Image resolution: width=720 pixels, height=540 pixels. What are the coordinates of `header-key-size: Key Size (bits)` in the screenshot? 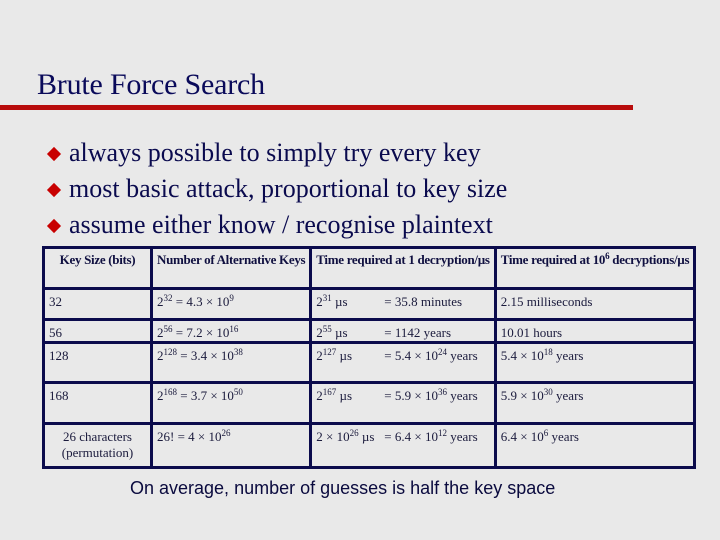 It's located at (97, 268).